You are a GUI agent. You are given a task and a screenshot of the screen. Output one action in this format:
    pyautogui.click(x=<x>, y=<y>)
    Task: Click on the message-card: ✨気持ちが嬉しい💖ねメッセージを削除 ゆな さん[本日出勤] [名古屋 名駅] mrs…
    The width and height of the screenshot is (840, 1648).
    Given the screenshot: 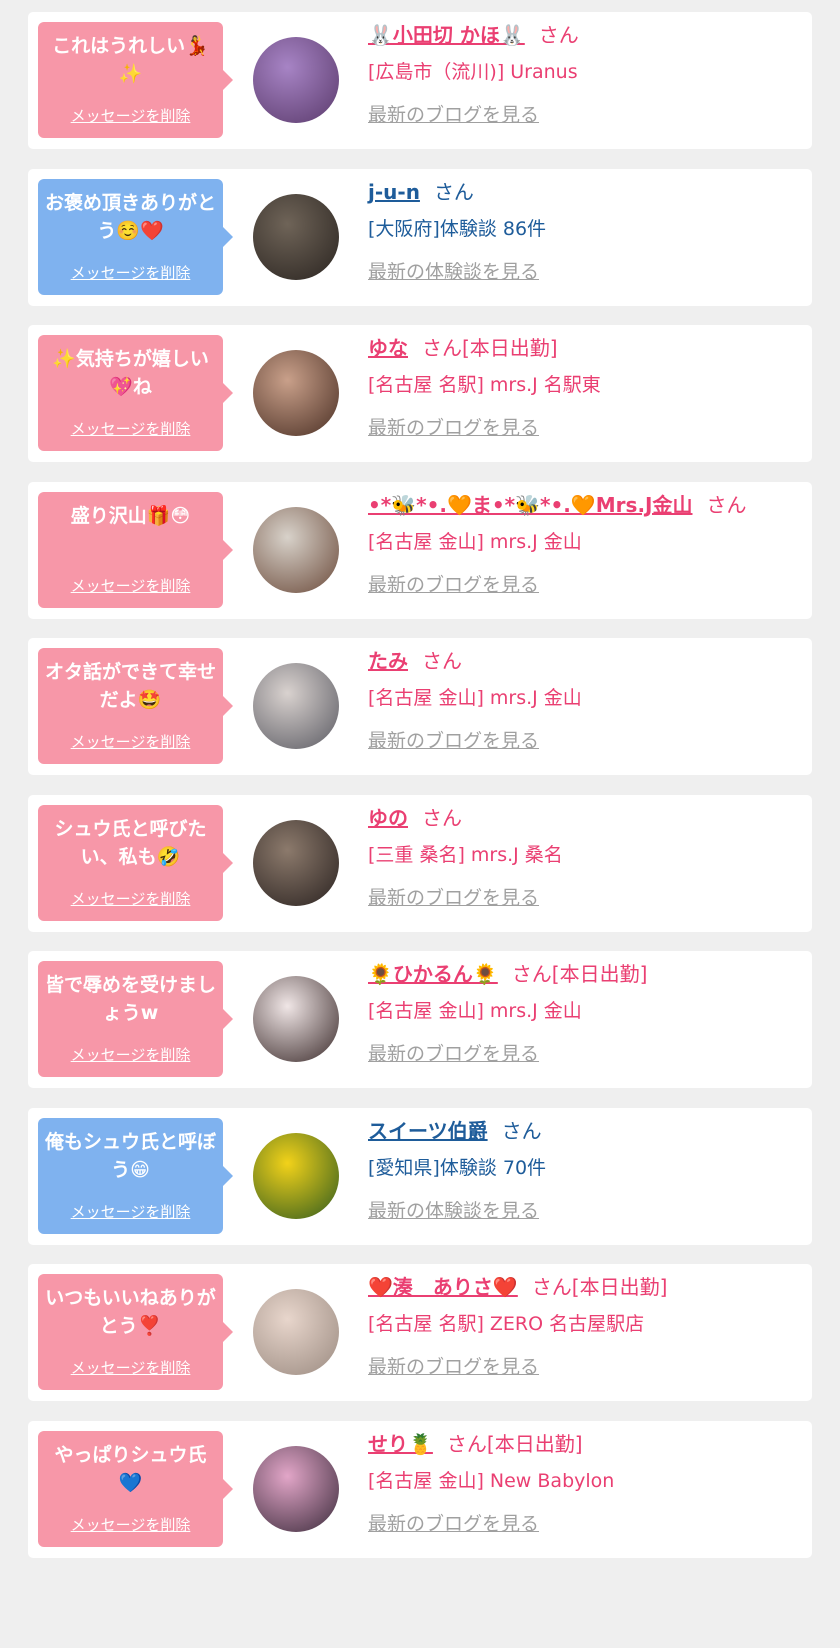 What is the action you would take?
    pyautogui.click(x=420, y=393)
    